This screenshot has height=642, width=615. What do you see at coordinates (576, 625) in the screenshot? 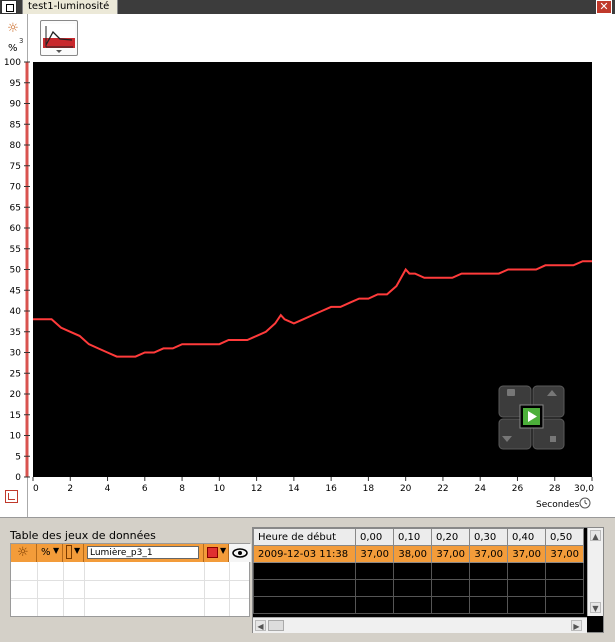
I see `scroll-right-arrow-icon: ▶` at bounding box center [576, 625].